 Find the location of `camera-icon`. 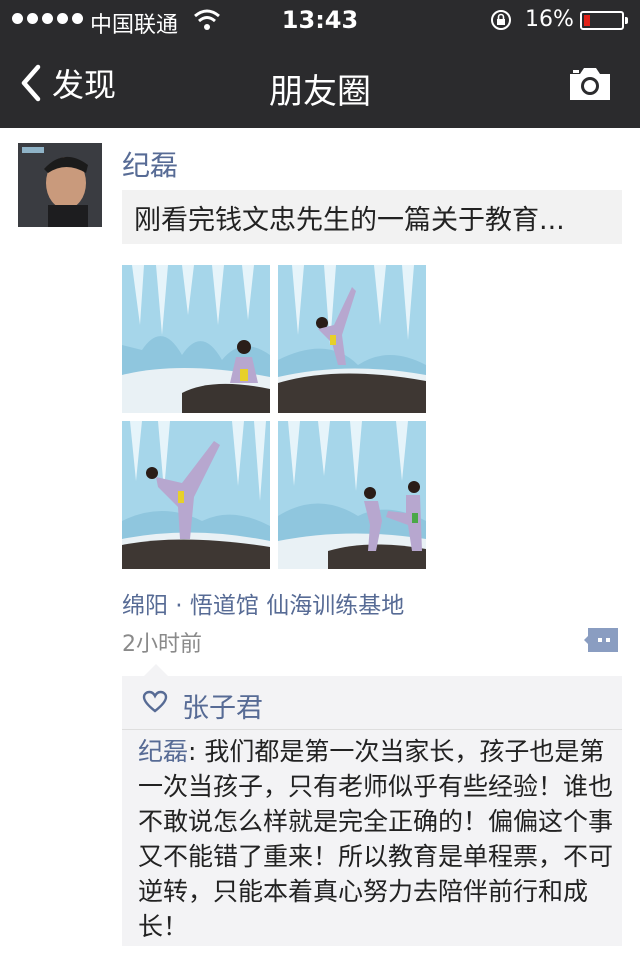

camera-icon is located at coordinates (590, 84).